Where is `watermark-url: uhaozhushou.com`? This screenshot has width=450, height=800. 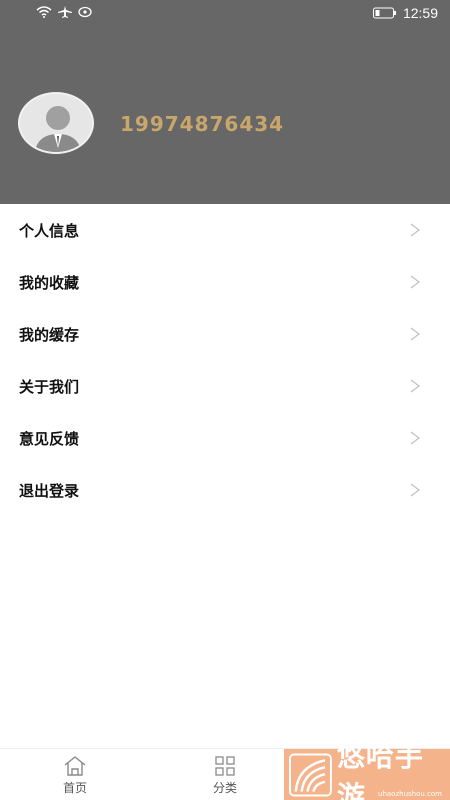
watermark-url: uhaozhushou.com is located at coordinates (410, 794).